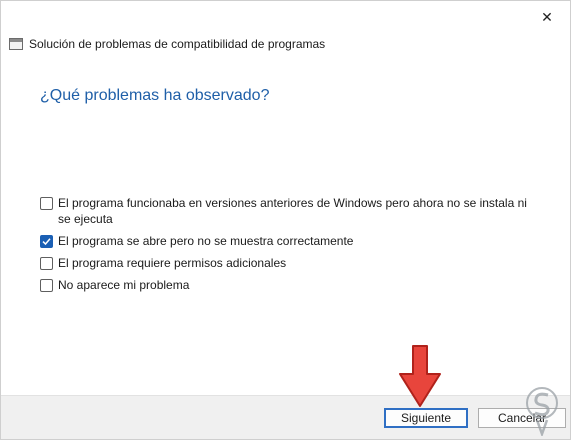  Describe the element at coordinates (16, 44) in the screenshot. I see `compatibility-troubleshooter-icon` at that location.